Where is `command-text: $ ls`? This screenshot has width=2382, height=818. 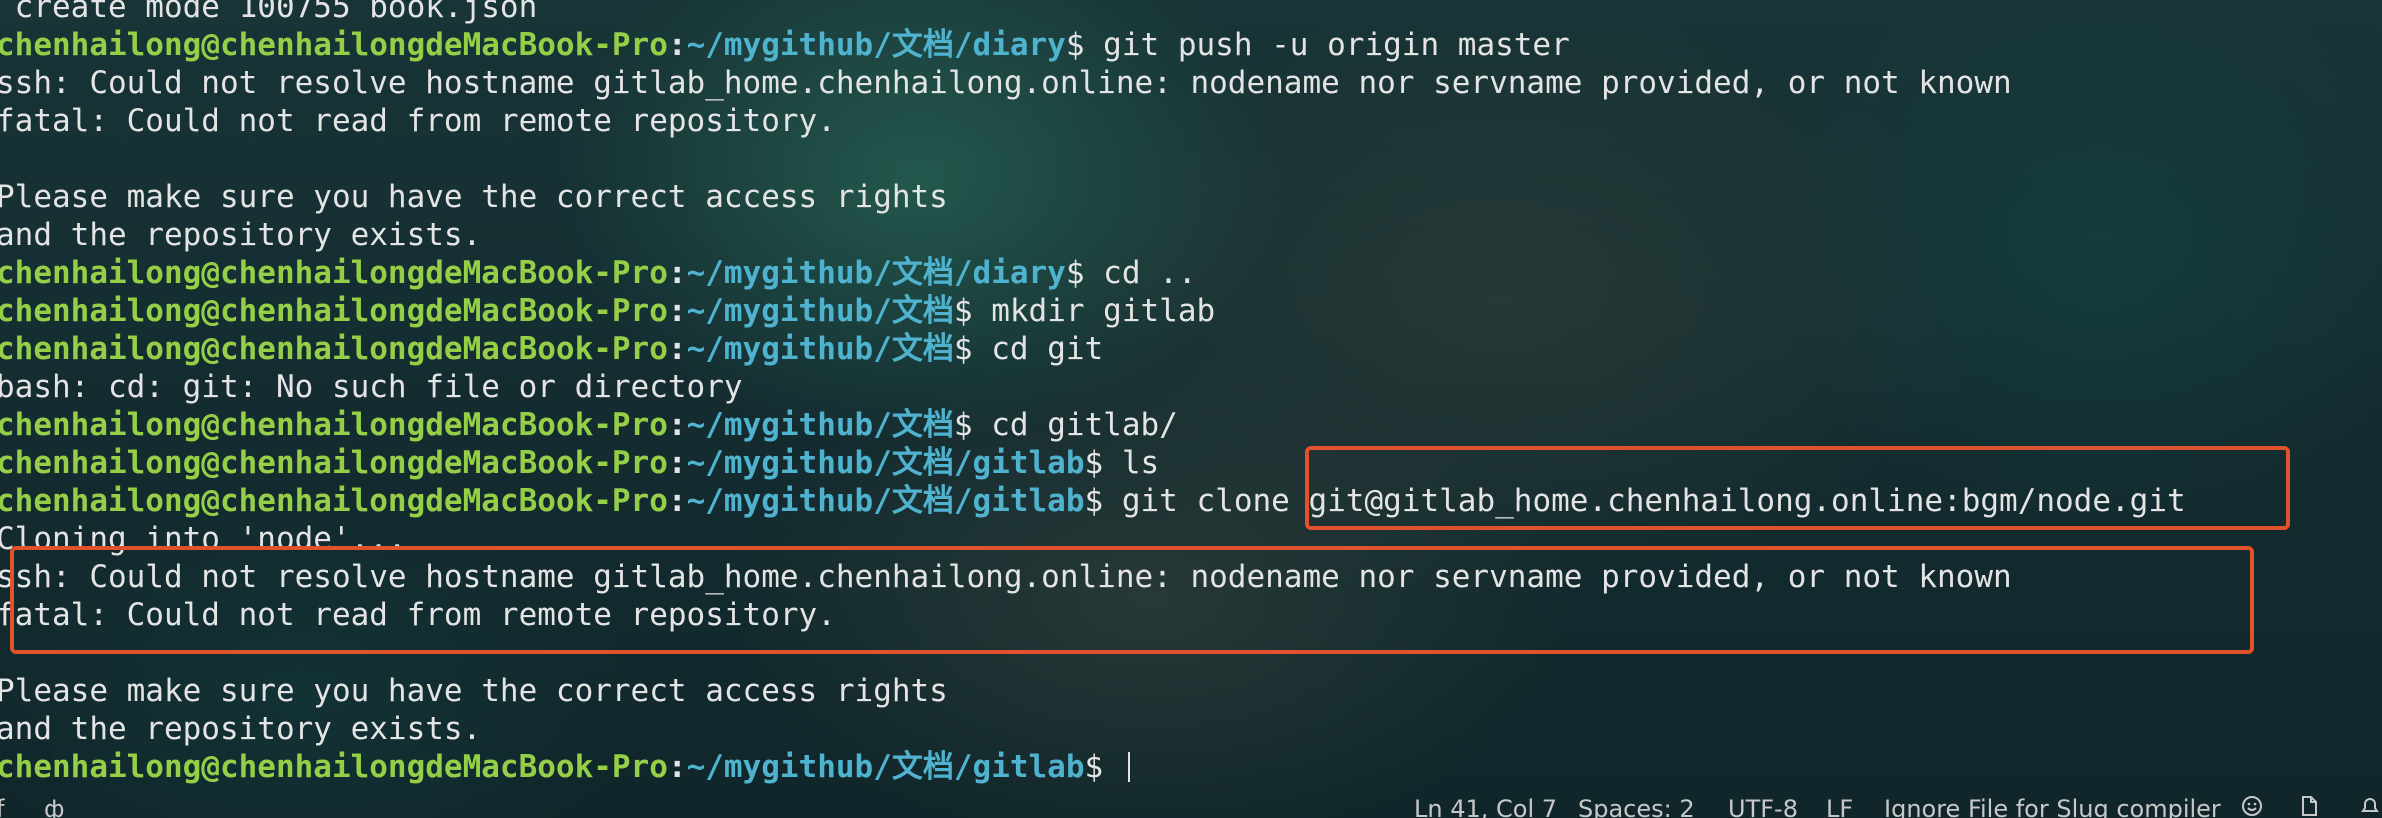
command-text: $ ls is located at coordinates (1122, 463).